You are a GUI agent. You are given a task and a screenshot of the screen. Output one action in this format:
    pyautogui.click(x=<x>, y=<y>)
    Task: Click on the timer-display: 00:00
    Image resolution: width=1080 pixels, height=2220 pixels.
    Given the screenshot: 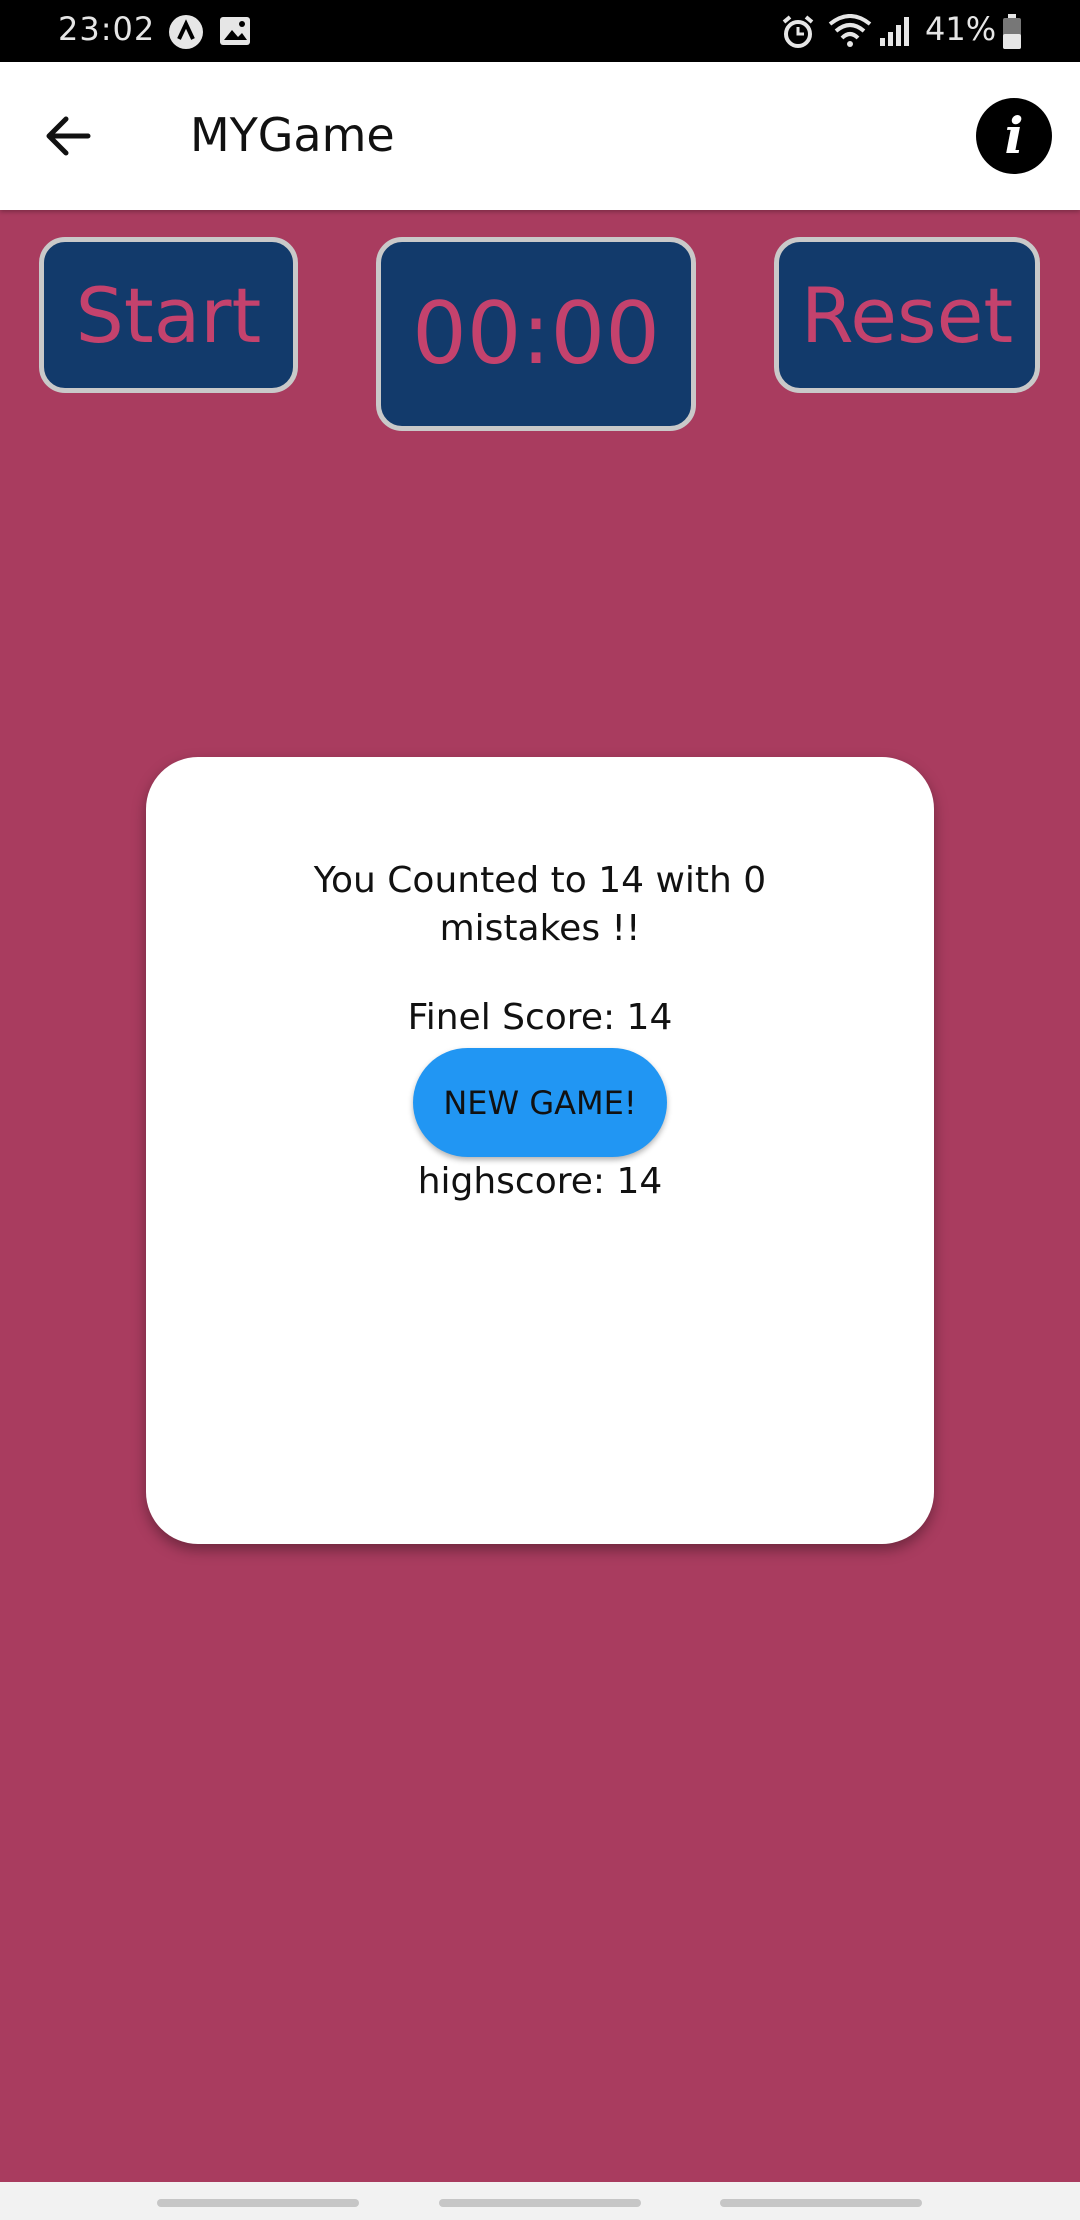 What is the action you would take?
    pyautogui.click(x=536, y=334)
    